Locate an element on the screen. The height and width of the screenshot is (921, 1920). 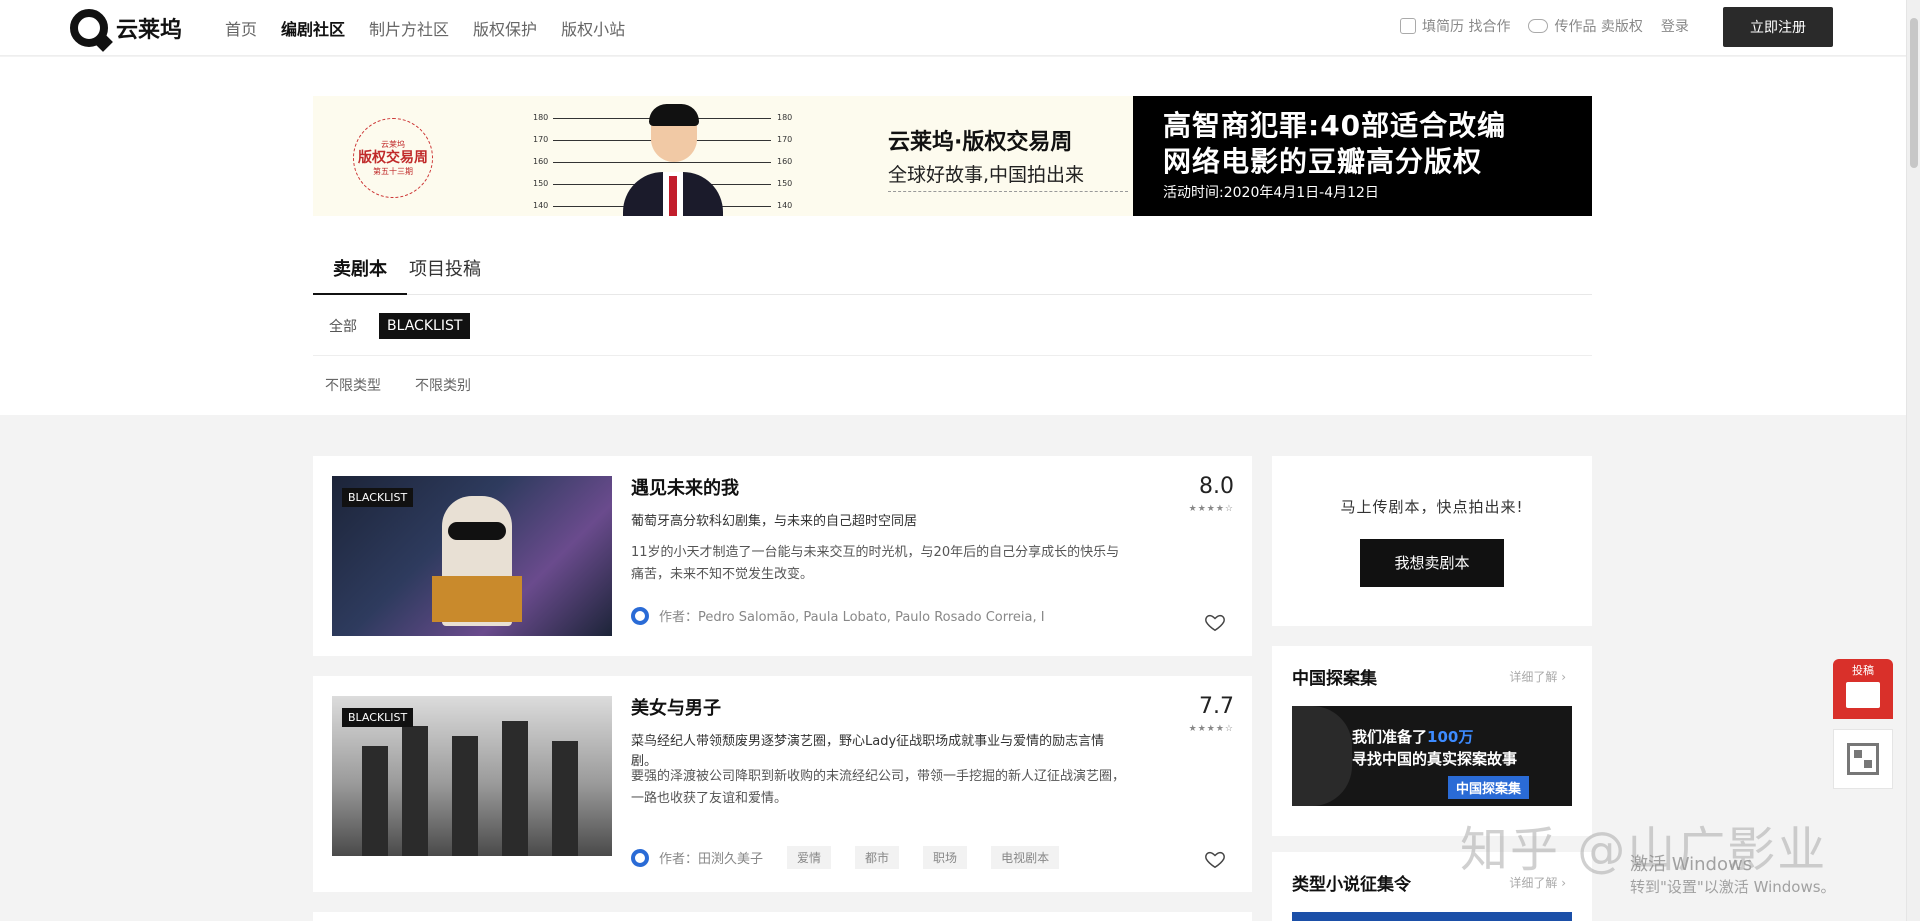
script-author-row: 作者：田渕久美子 爱情 都市 职场 电视剧本 is located at coordinates (881, 857).